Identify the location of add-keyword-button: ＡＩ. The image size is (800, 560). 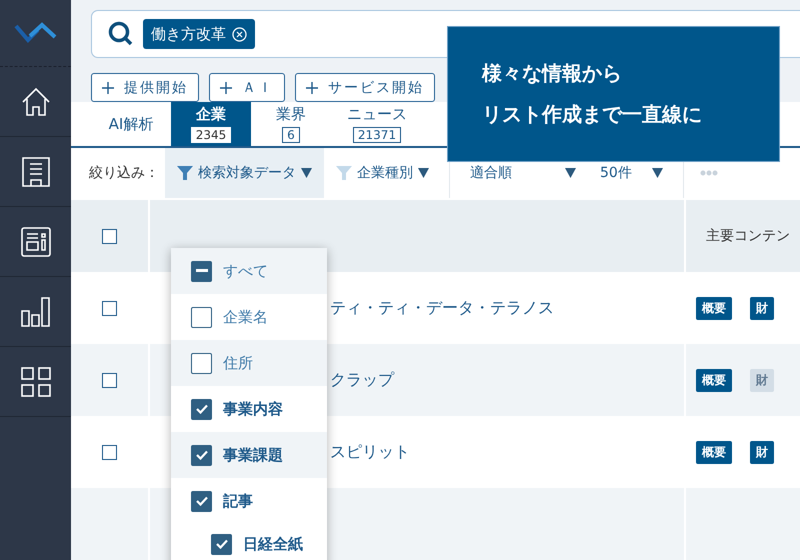
(247, 87).